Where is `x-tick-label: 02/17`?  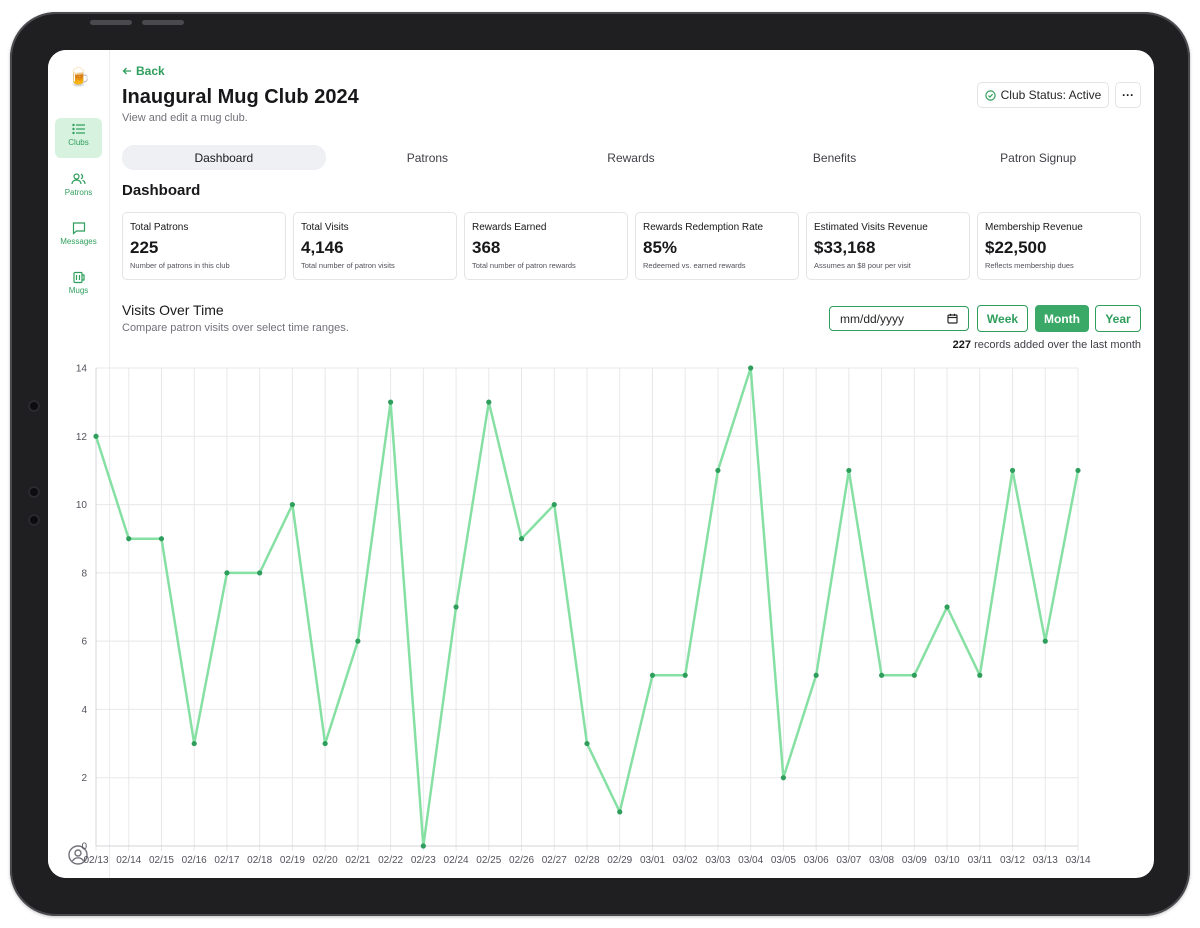
x-tick-label: 02/17 is located at coordinates (226, 860).